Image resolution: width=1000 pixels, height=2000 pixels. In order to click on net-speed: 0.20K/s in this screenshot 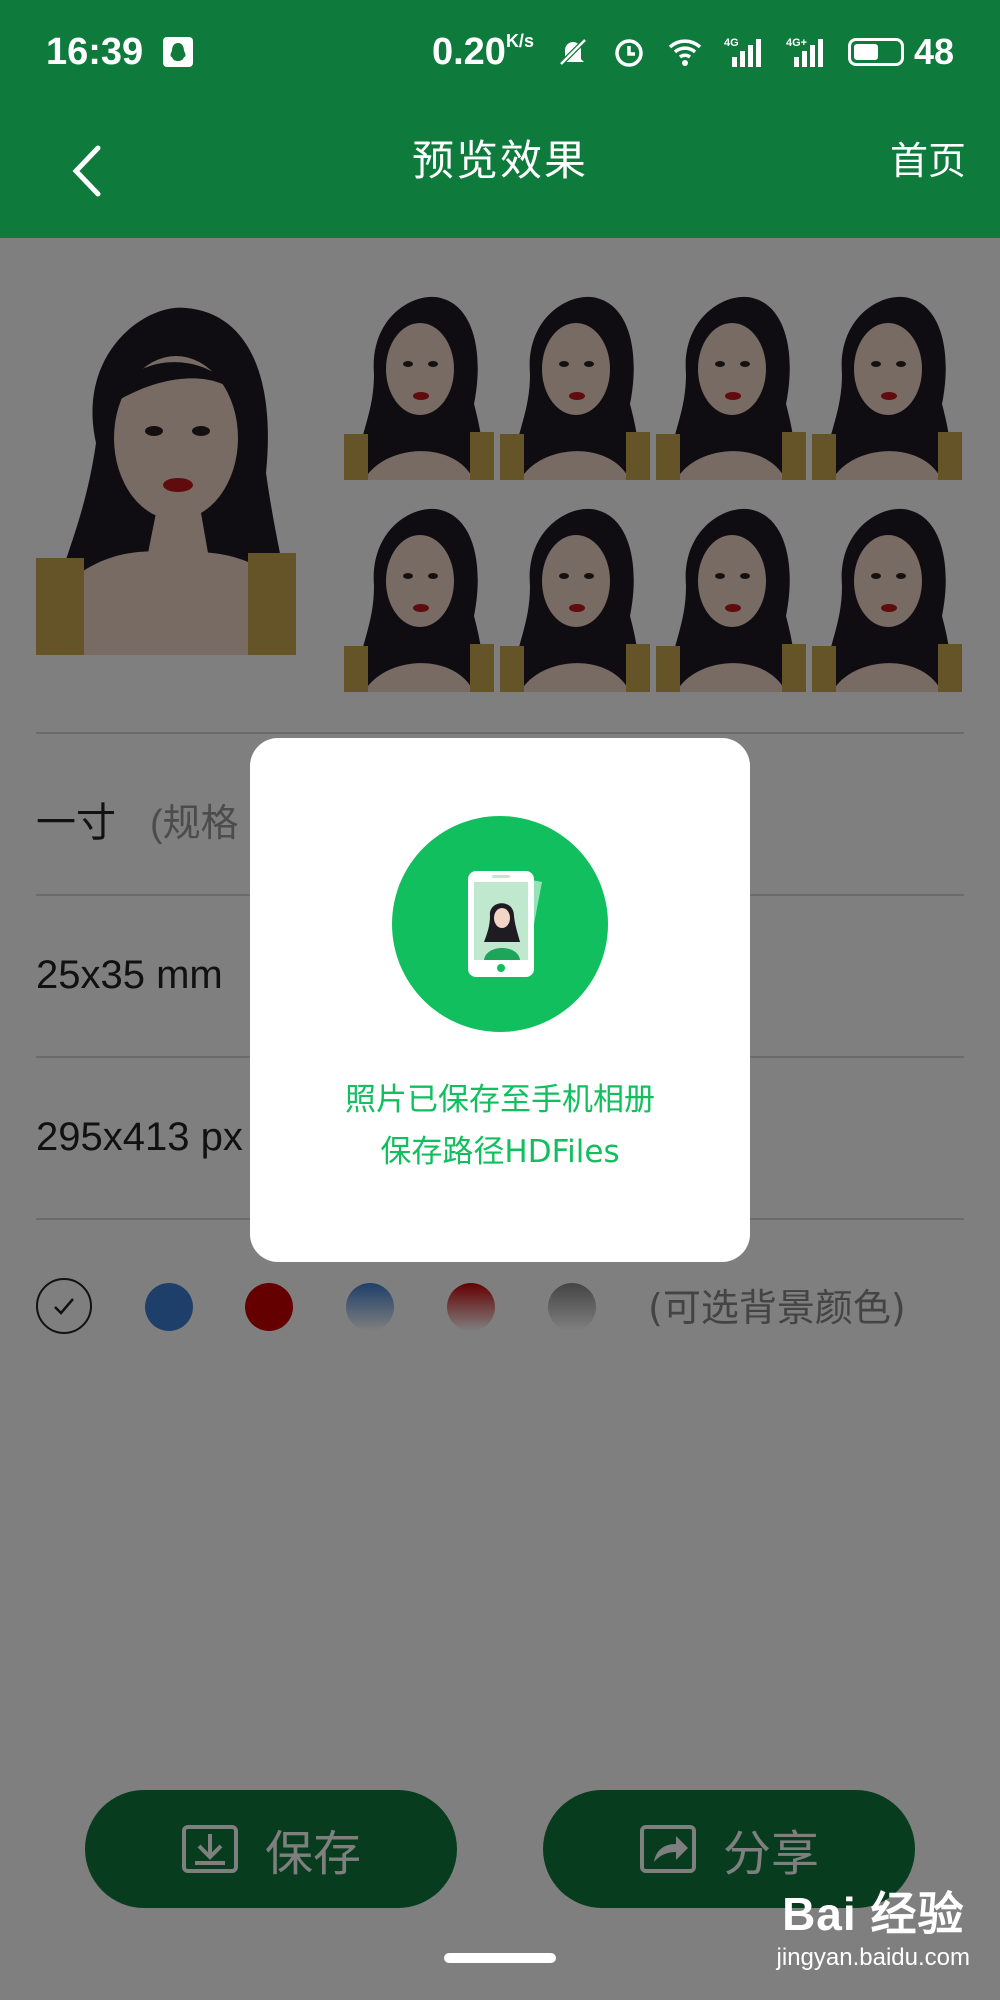, I will do `click(482, 51)`.